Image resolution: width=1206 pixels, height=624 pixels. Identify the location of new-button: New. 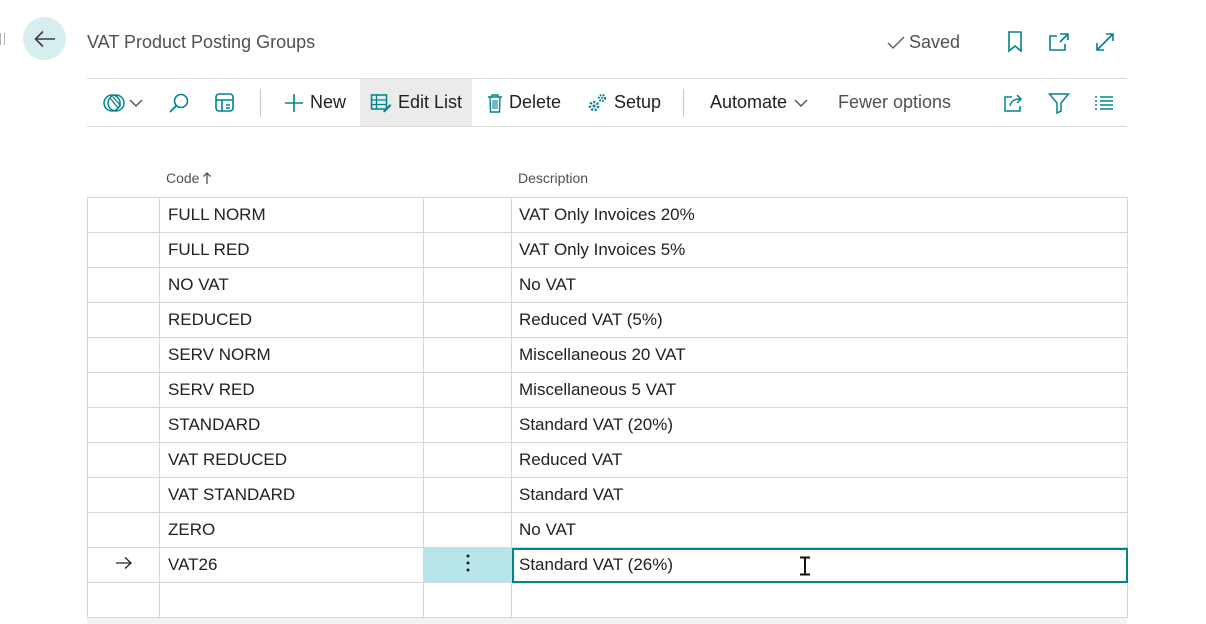
(315, 102).